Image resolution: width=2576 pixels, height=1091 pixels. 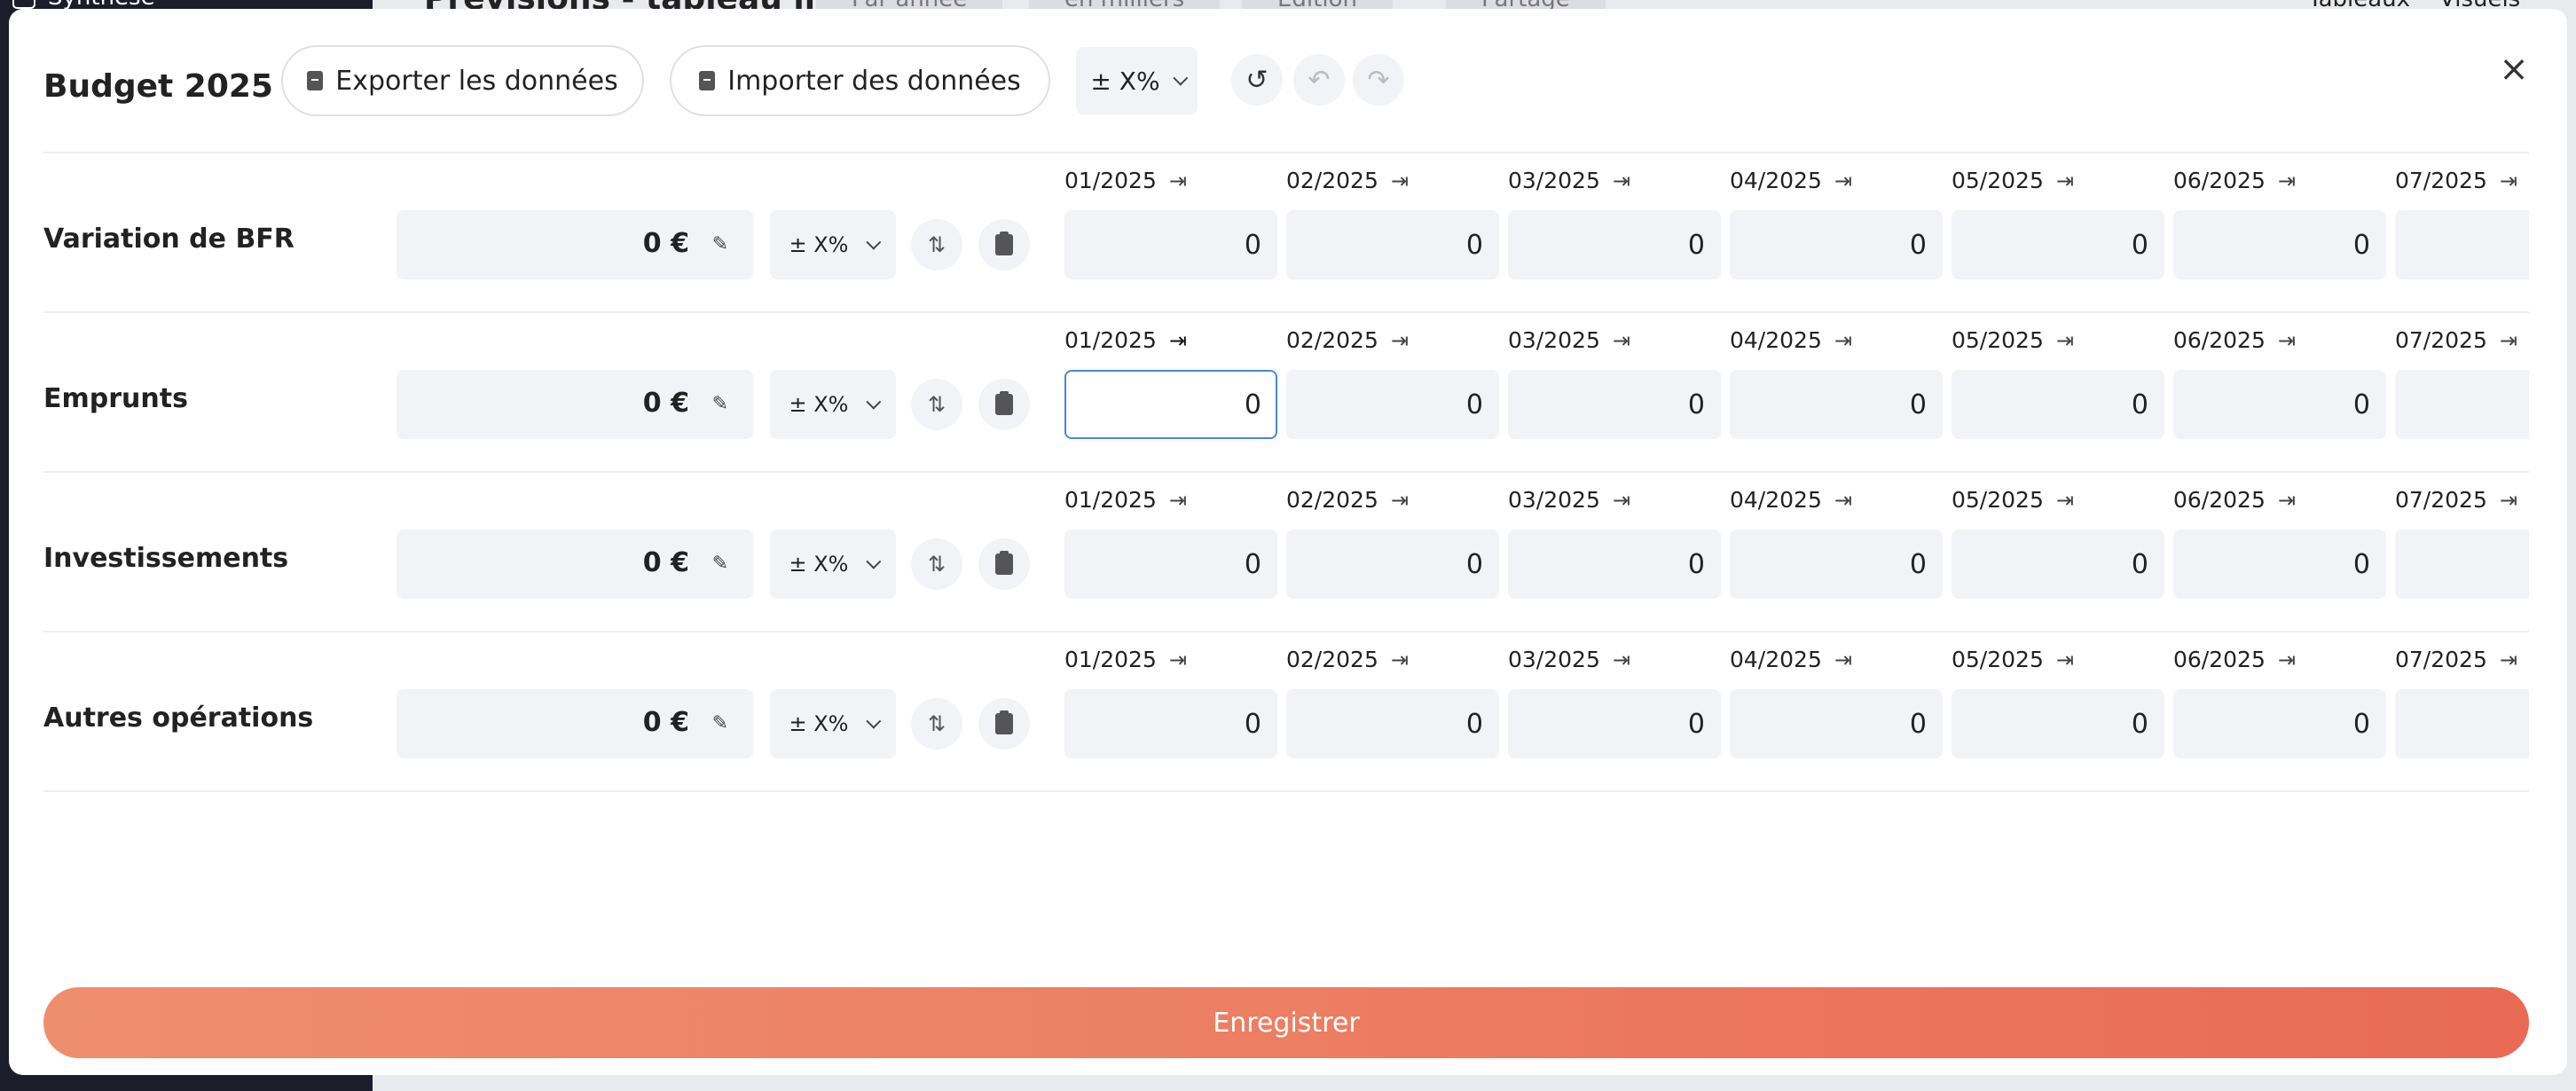 I want to click on undo-icon: ↶, so click(x=1319, y=80).